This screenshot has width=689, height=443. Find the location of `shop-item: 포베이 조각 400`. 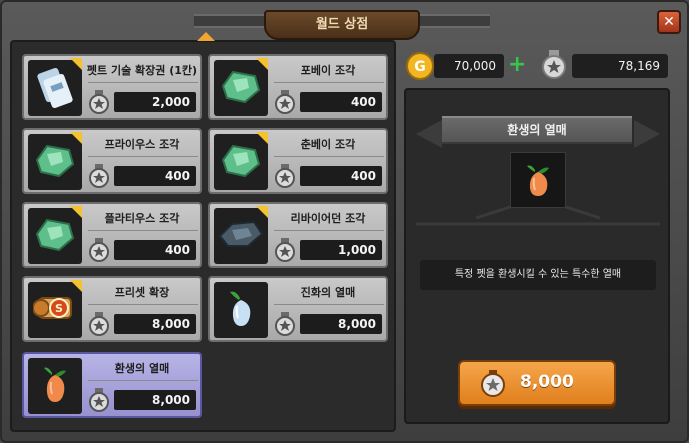

shop-item: 포베이 조각 400 is located at coordinates (298, 87).